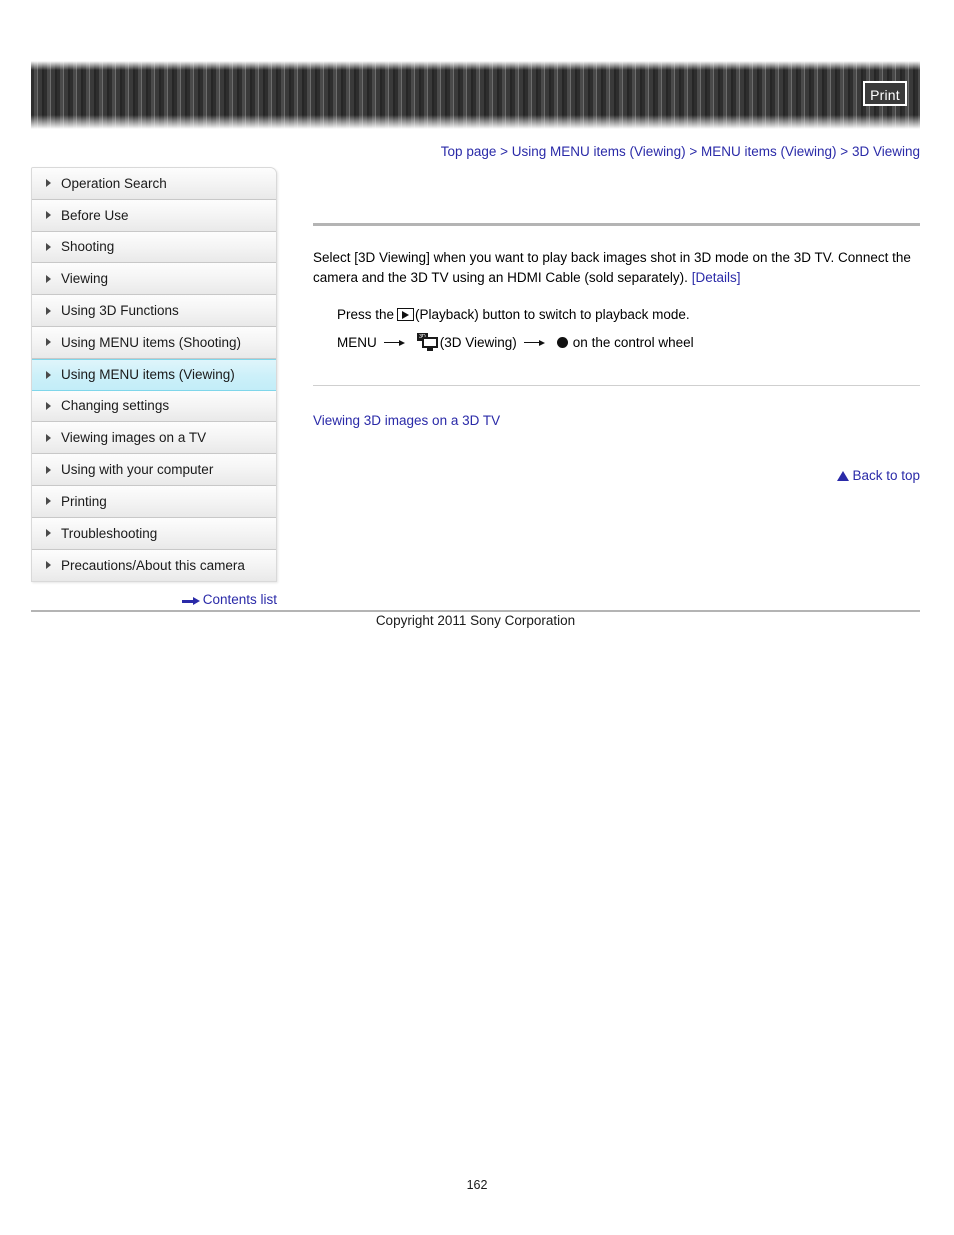 The image size is (954, 1235). Describe the element at coordinates (477, 1185) in the screenshot. I see `page-number: 162` at that location.